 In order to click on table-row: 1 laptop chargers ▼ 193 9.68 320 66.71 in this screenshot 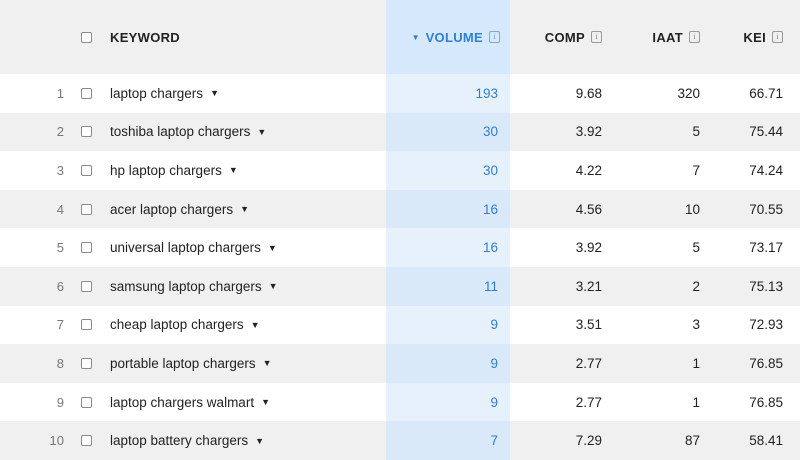, I will do `click(400, 93)`.